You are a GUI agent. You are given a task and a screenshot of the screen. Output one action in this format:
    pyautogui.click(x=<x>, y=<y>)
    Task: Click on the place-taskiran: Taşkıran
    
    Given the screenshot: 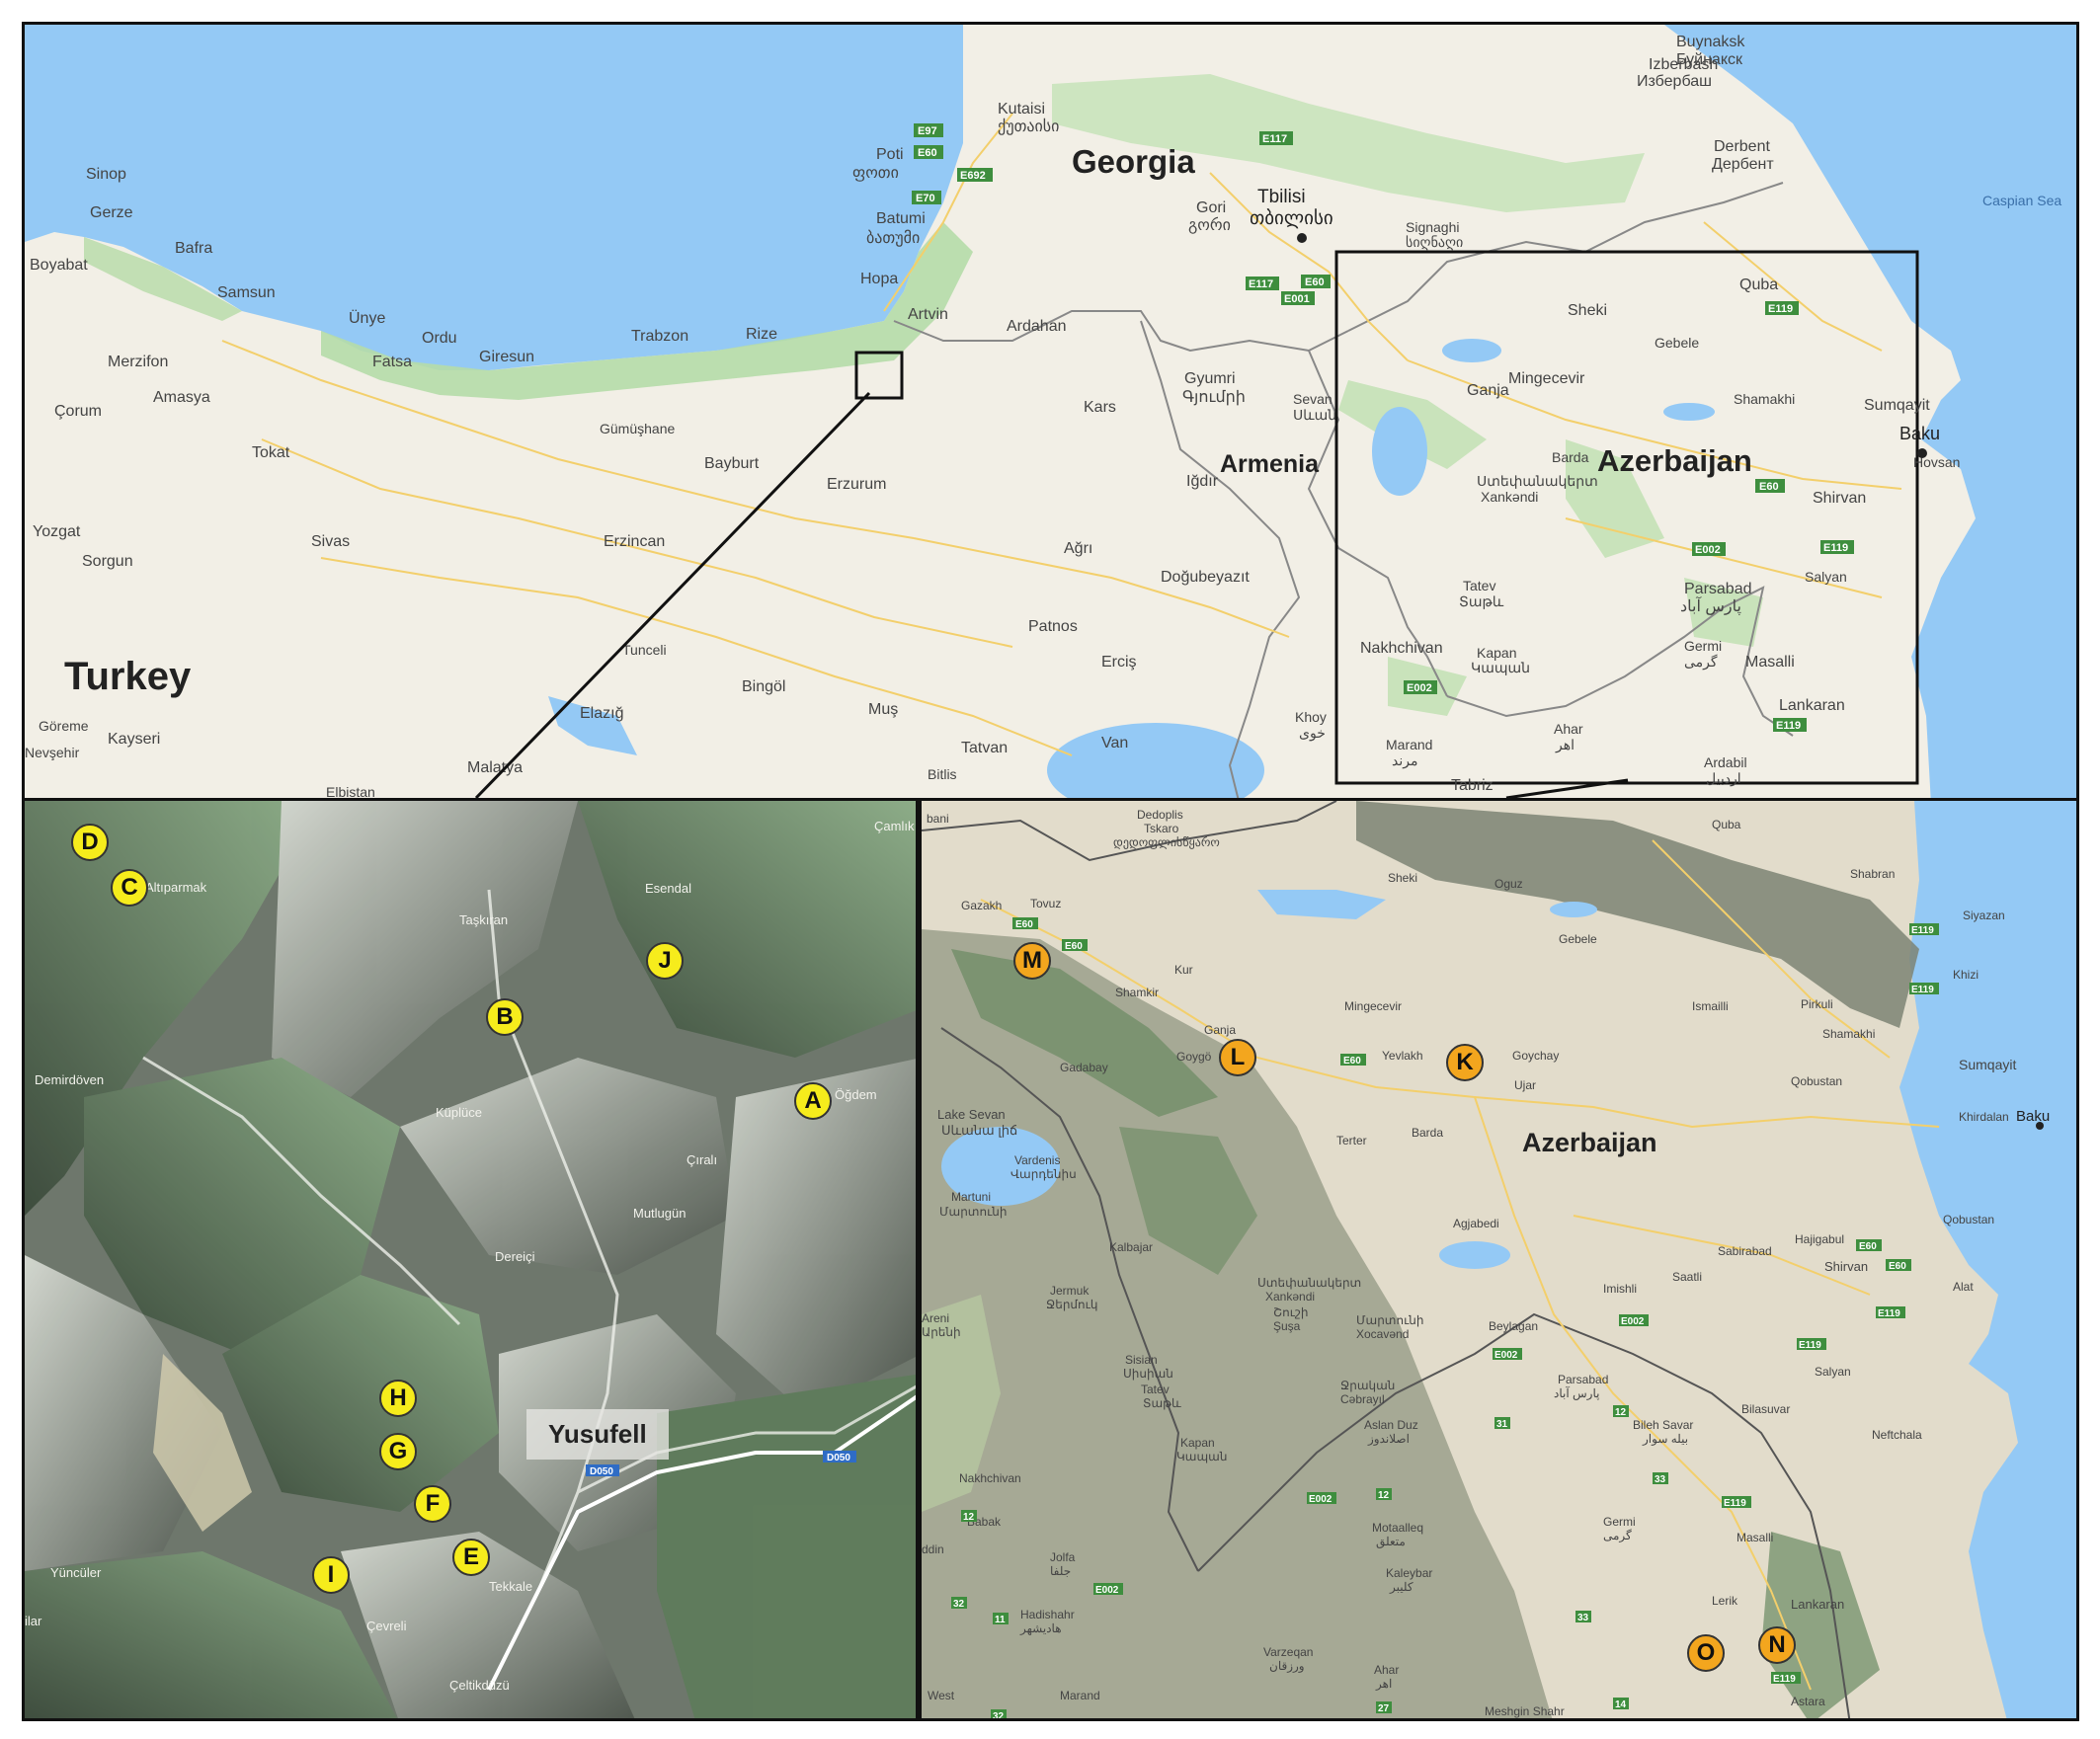 What is the action you would take?
    pyautogui.click(x=483, y=919)
    